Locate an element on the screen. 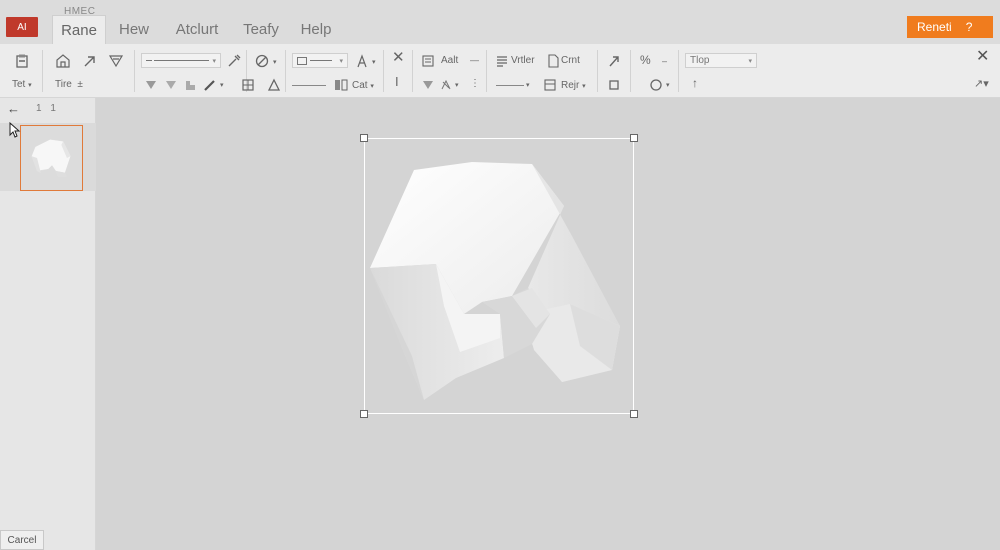 The height and width of the screenshot is (550, 1000). circle-caret: ▾ is located at coordinates (668, 86).